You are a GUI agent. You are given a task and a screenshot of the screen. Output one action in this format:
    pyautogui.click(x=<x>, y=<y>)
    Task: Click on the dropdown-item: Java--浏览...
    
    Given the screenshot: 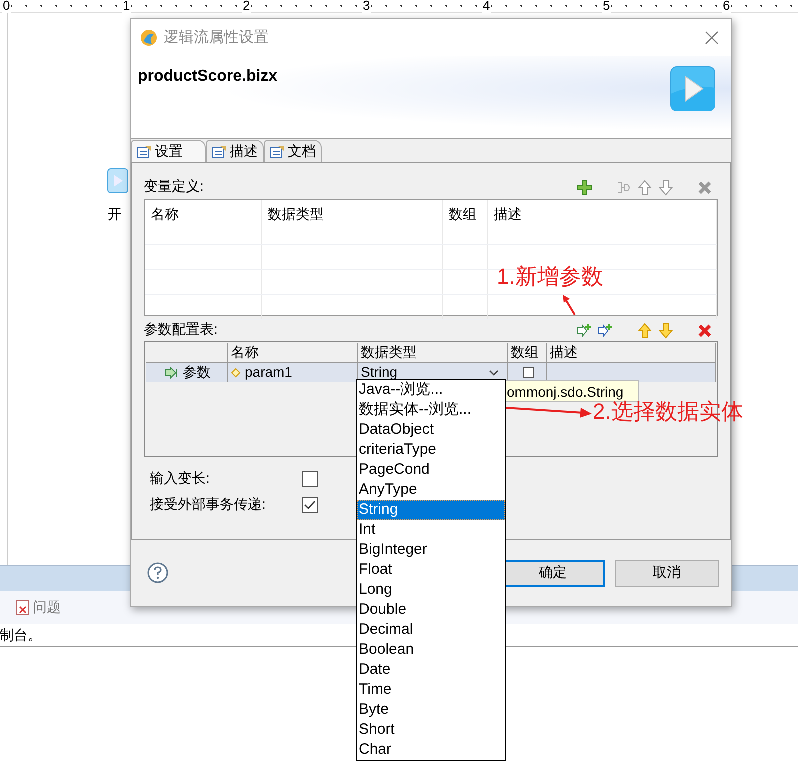 What is the action you would take?
    pyautogui.click(x=431, y=390)
    